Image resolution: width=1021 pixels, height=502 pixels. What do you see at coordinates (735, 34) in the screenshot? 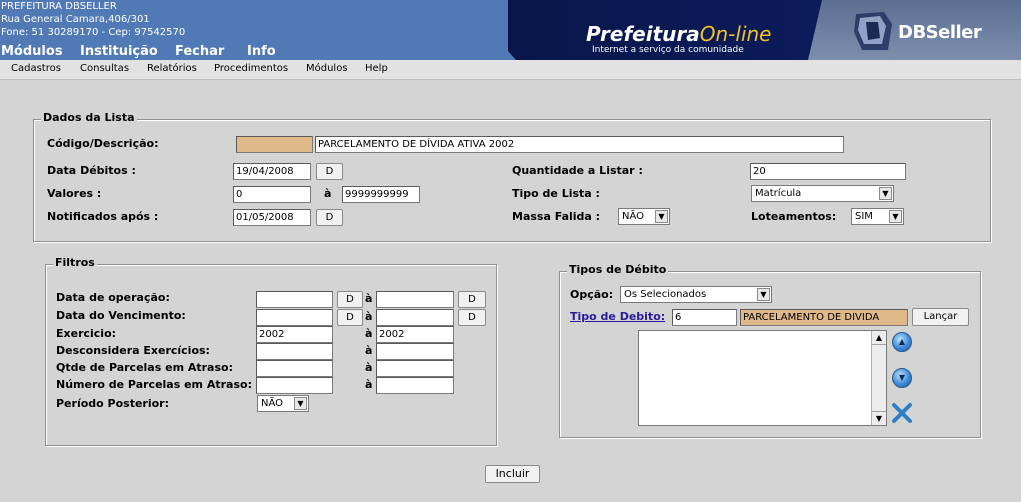
I see `brand-accent: On-line` at bounding box center [735, 34].